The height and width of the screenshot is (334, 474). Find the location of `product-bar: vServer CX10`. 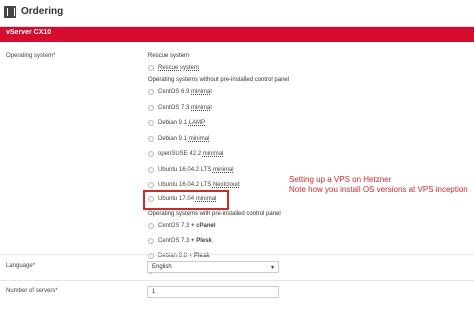

product-bar: vServer CX10 is located at coordinates (237, 34).